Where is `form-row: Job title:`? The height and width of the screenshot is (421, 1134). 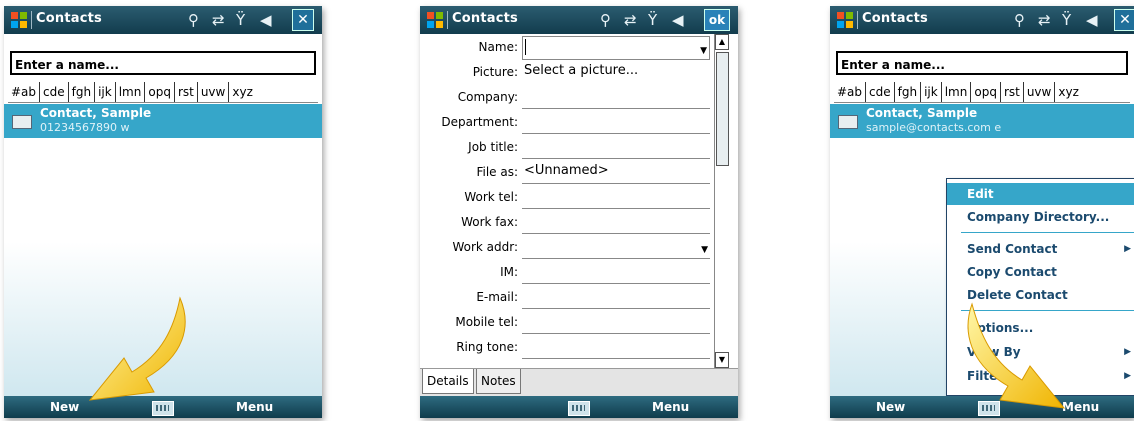
form-row: Job title: is located at coordinates (567, 148).